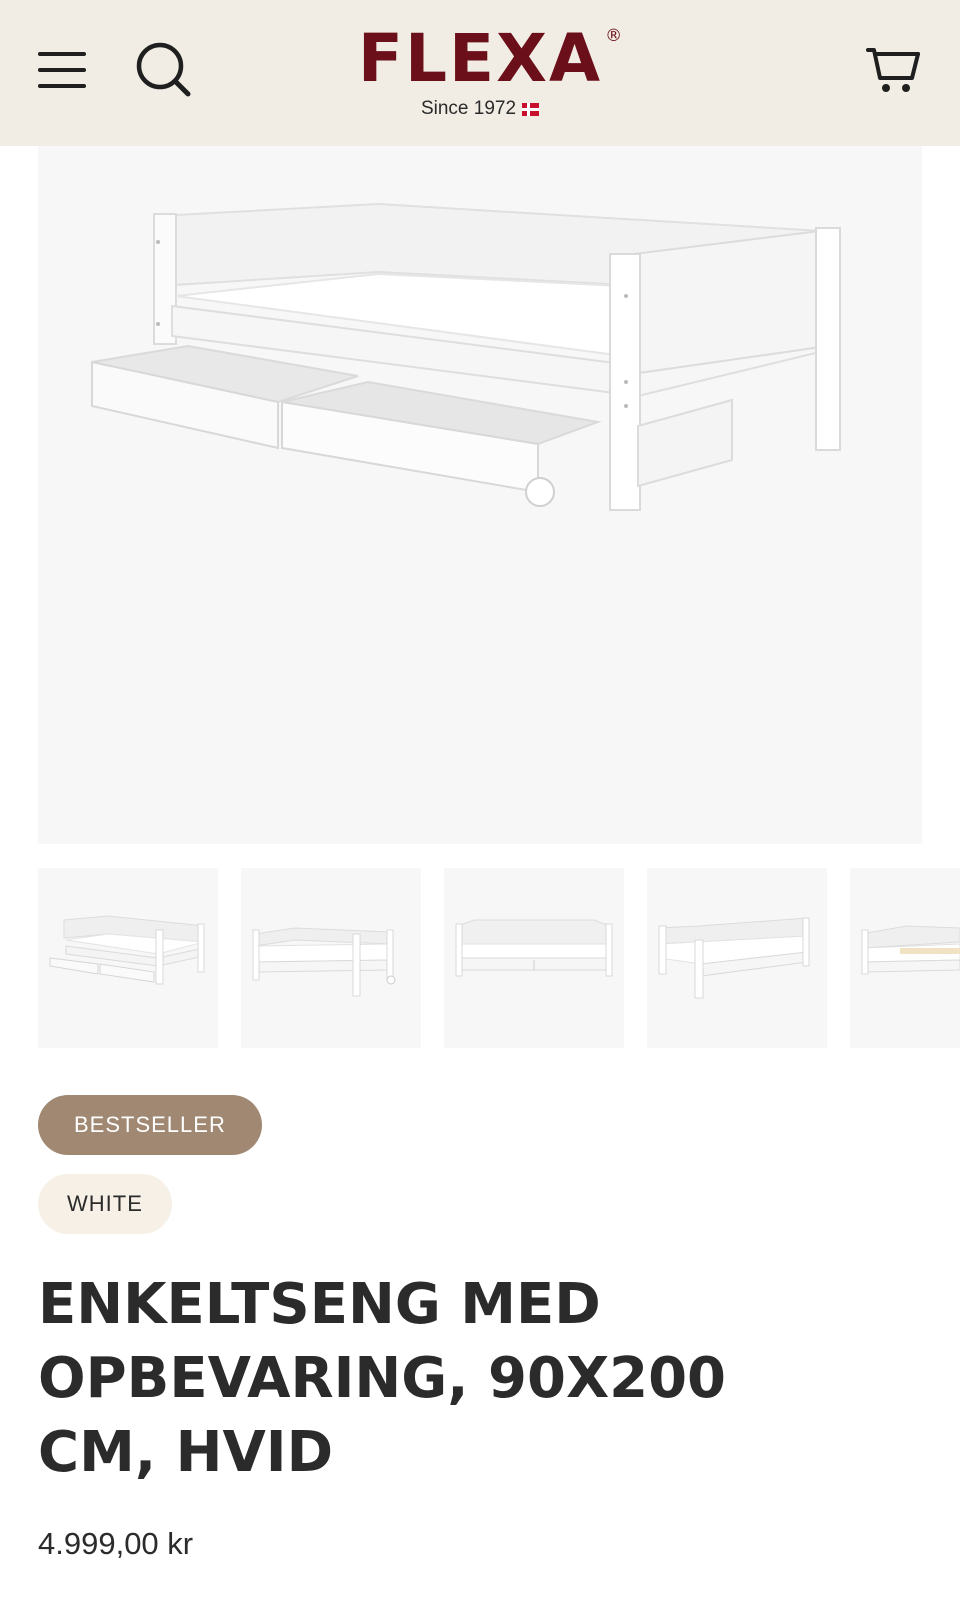 This screenshot has width=960, height=1609. What do you see at coordinates (531, 109) in the screenshot?
I see `denmark-flag-icon` at bounding box center [531, 109].